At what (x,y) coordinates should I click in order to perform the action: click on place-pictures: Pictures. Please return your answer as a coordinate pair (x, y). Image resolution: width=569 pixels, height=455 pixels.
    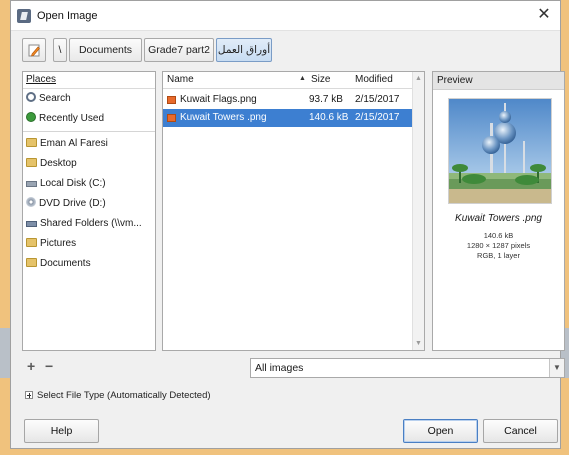
    Looking at the image, I should click on (89, 244).